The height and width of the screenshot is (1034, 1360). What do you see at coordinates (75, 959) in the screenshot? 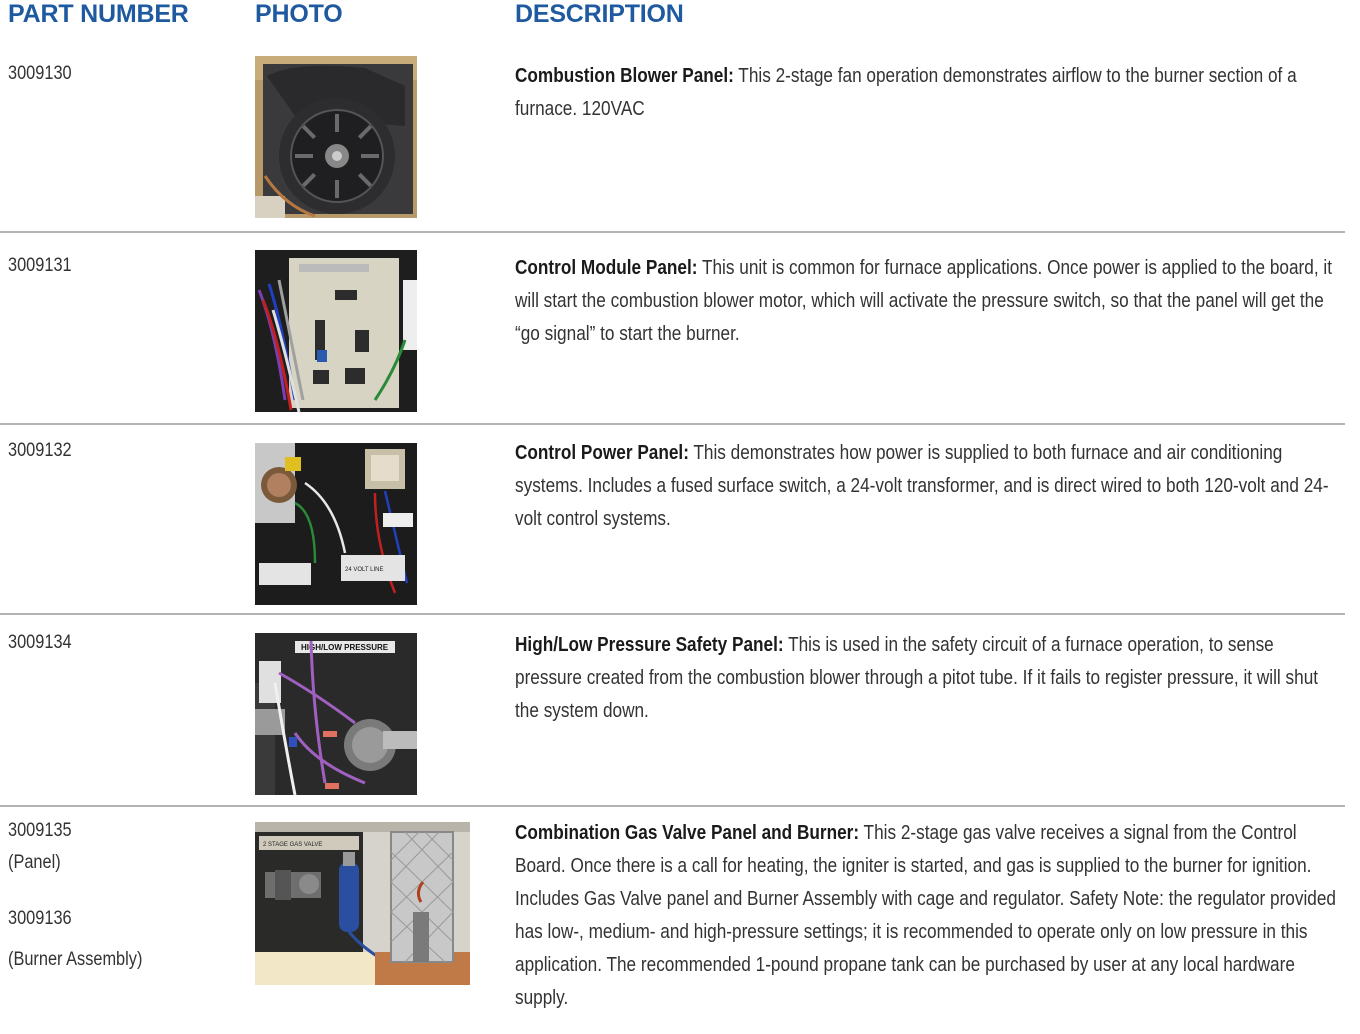
I see `part-note-2: (Burner Assembly)` at bounding box center [75, 959].